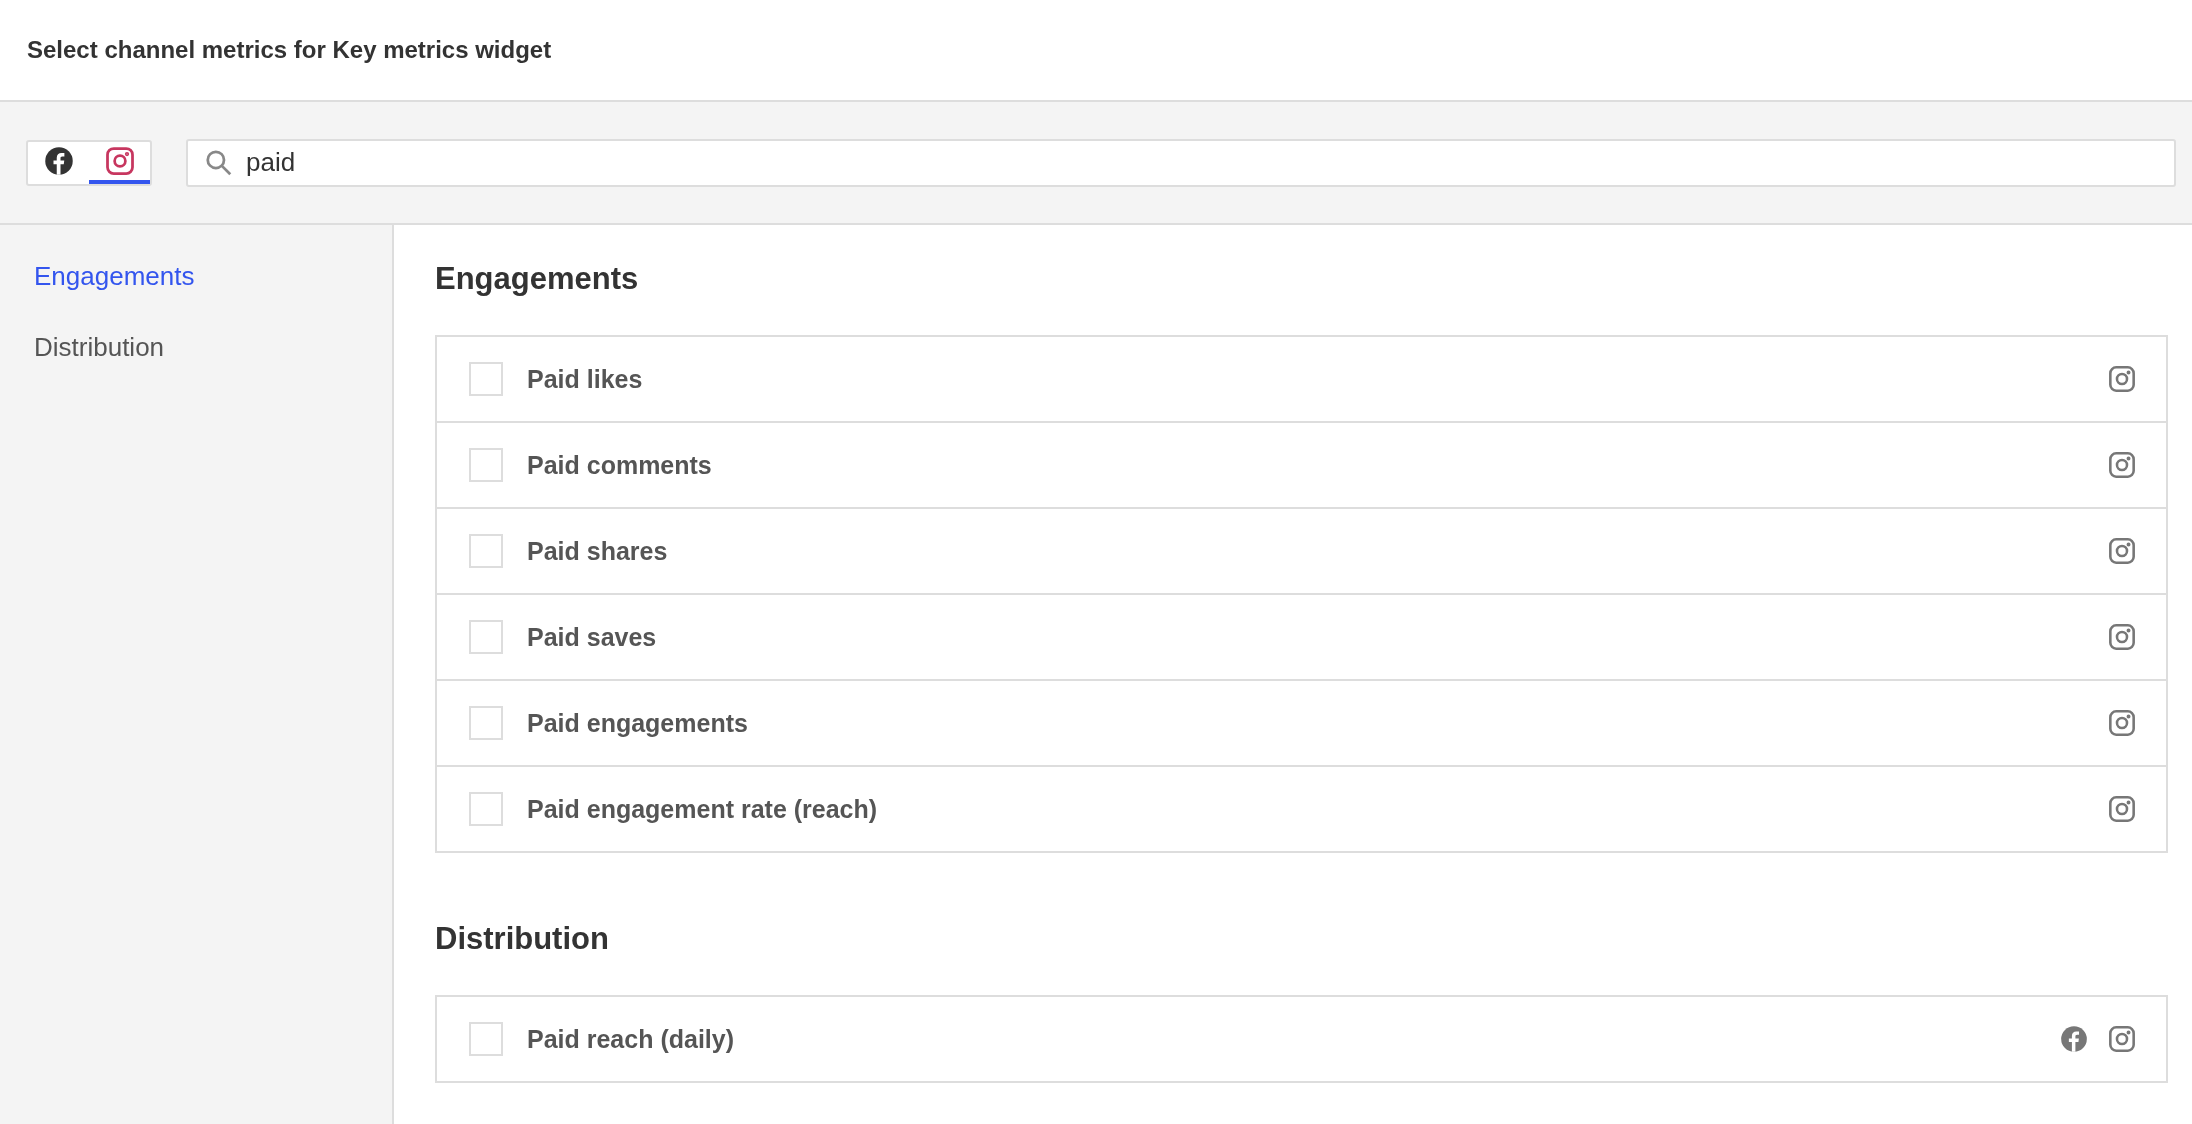 The image size is (2192, 1124). I want to click on metric-label: Paid engagement rate (reach), so click(703, 809).